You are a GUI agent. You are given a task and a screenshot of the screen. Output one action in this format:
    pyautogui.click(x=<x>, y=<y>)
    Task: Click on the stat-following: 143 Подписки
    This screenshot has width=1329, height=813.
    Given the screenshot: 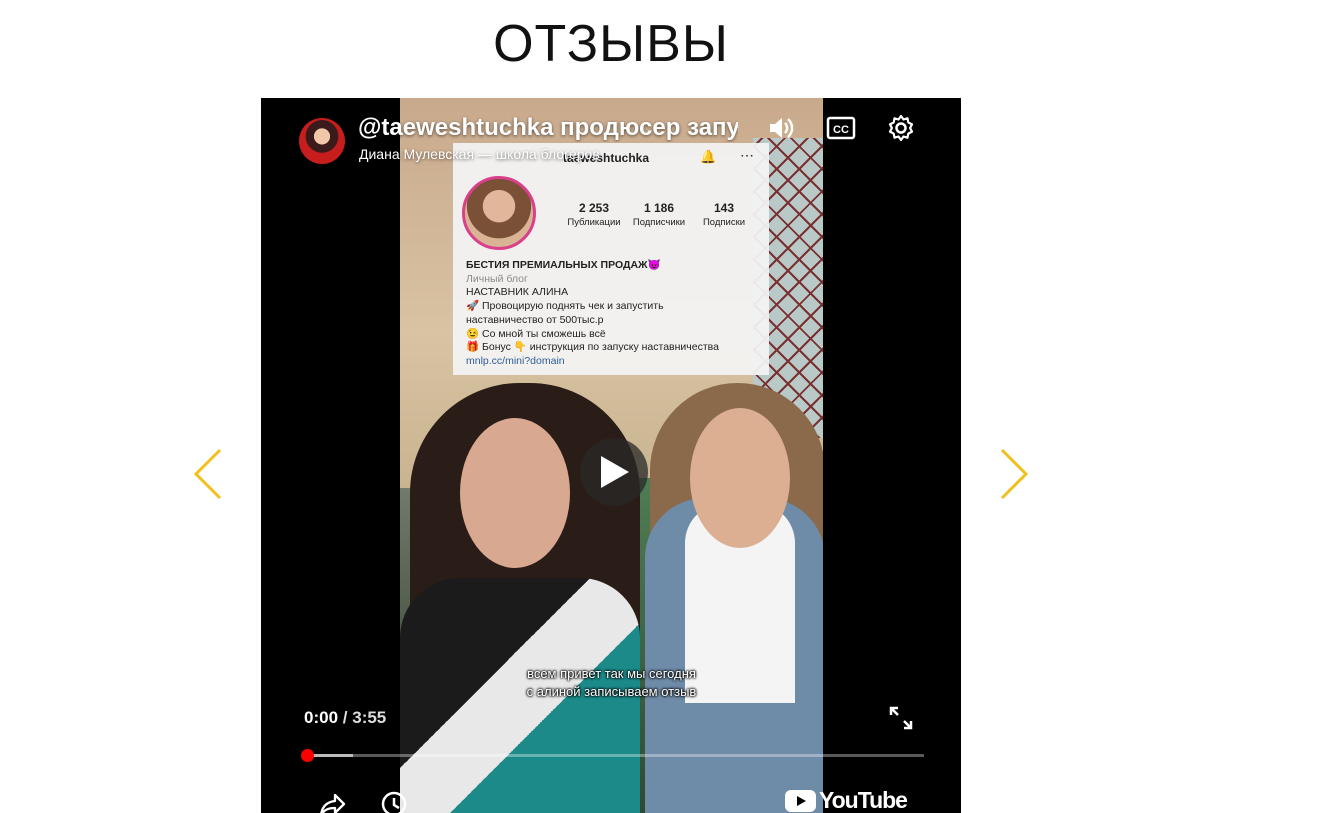 What is the action you would take?
    pyautogui.click(x=724, y=214)
    